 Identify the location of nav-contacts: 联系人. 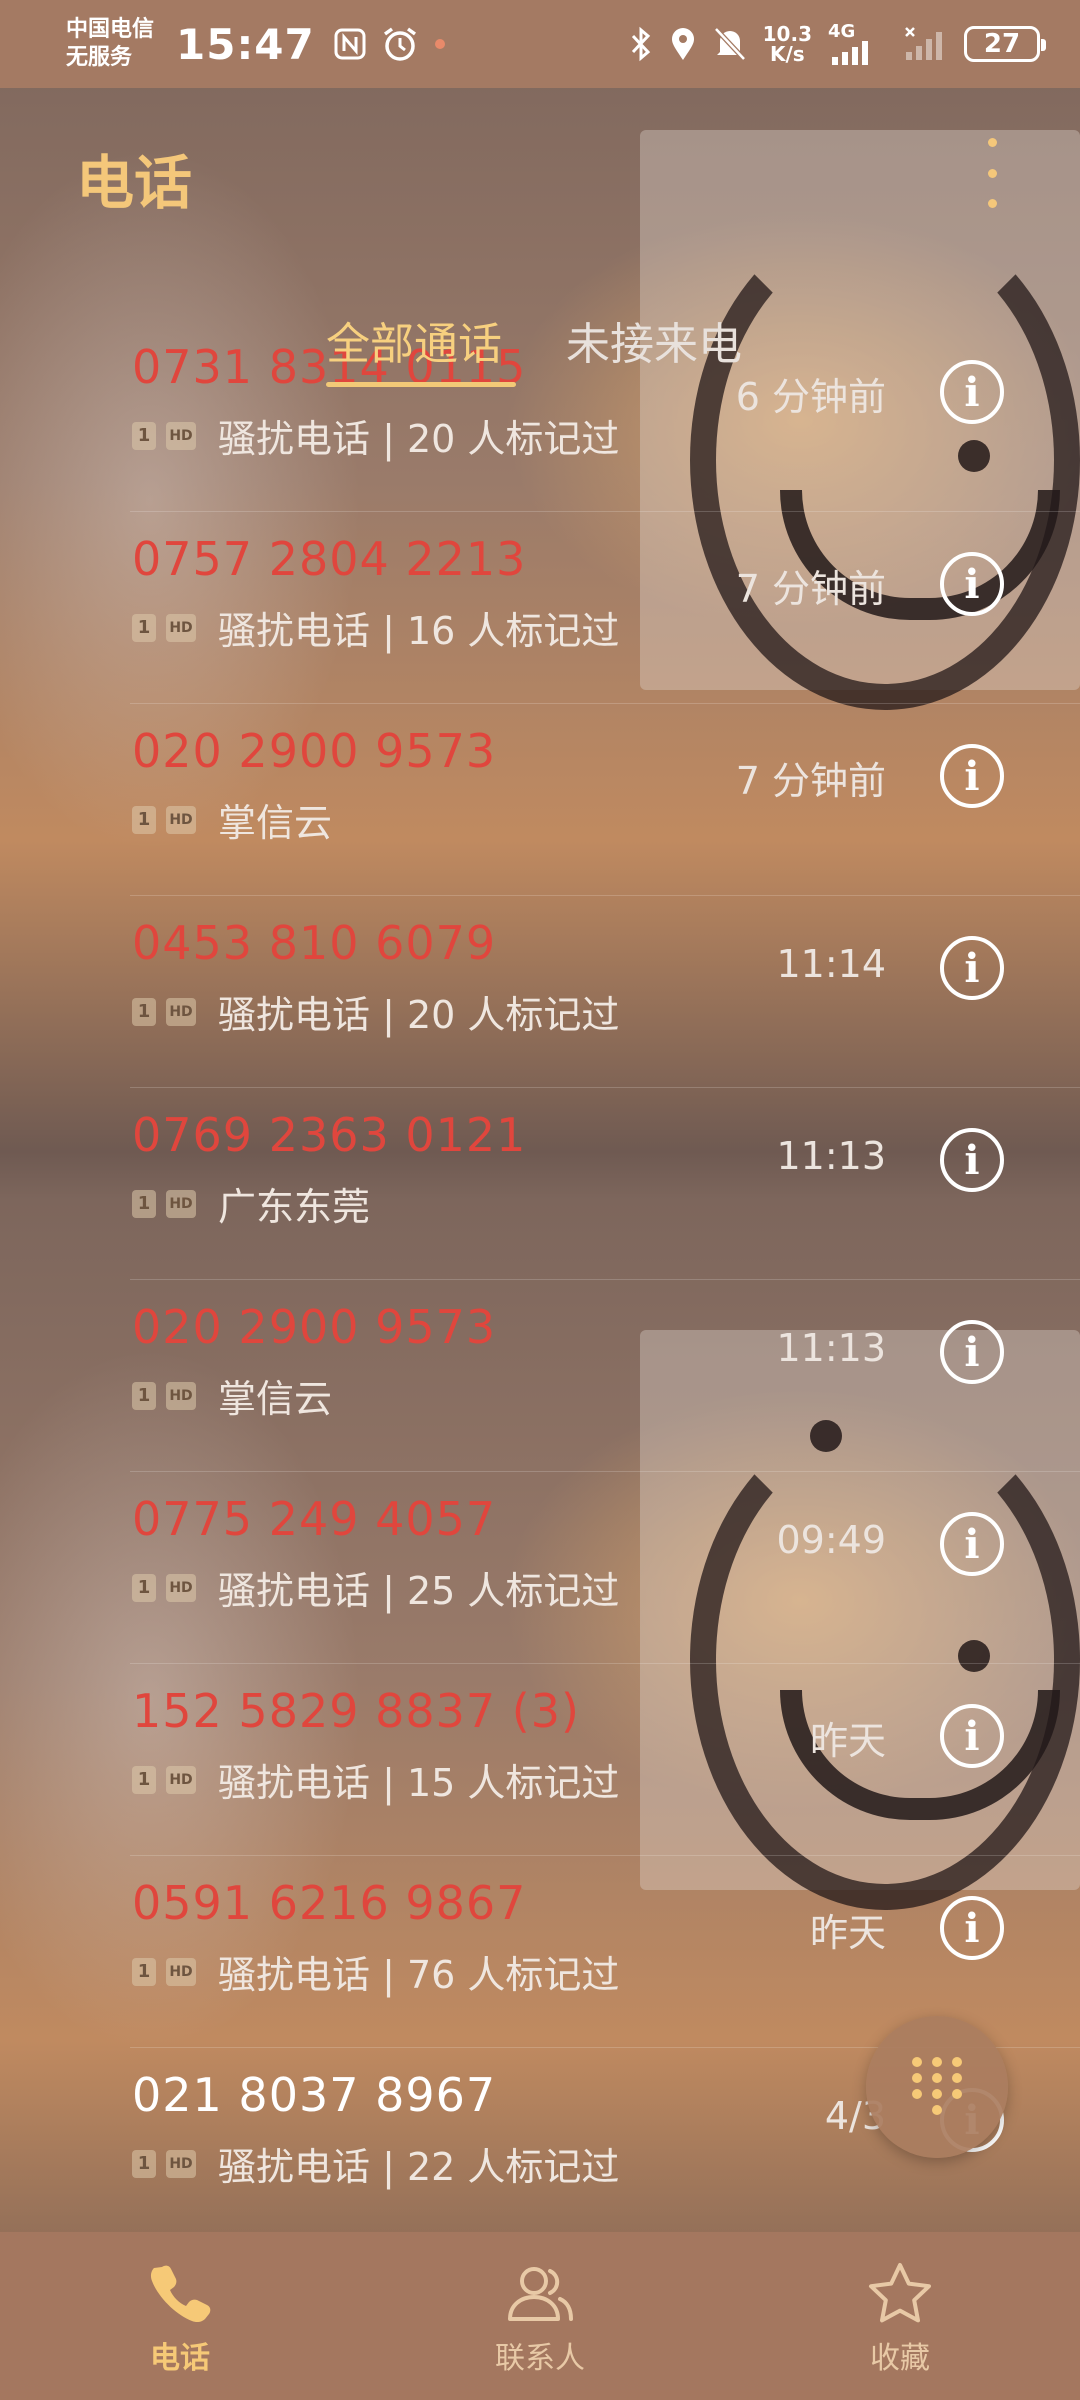
(540, 2316).